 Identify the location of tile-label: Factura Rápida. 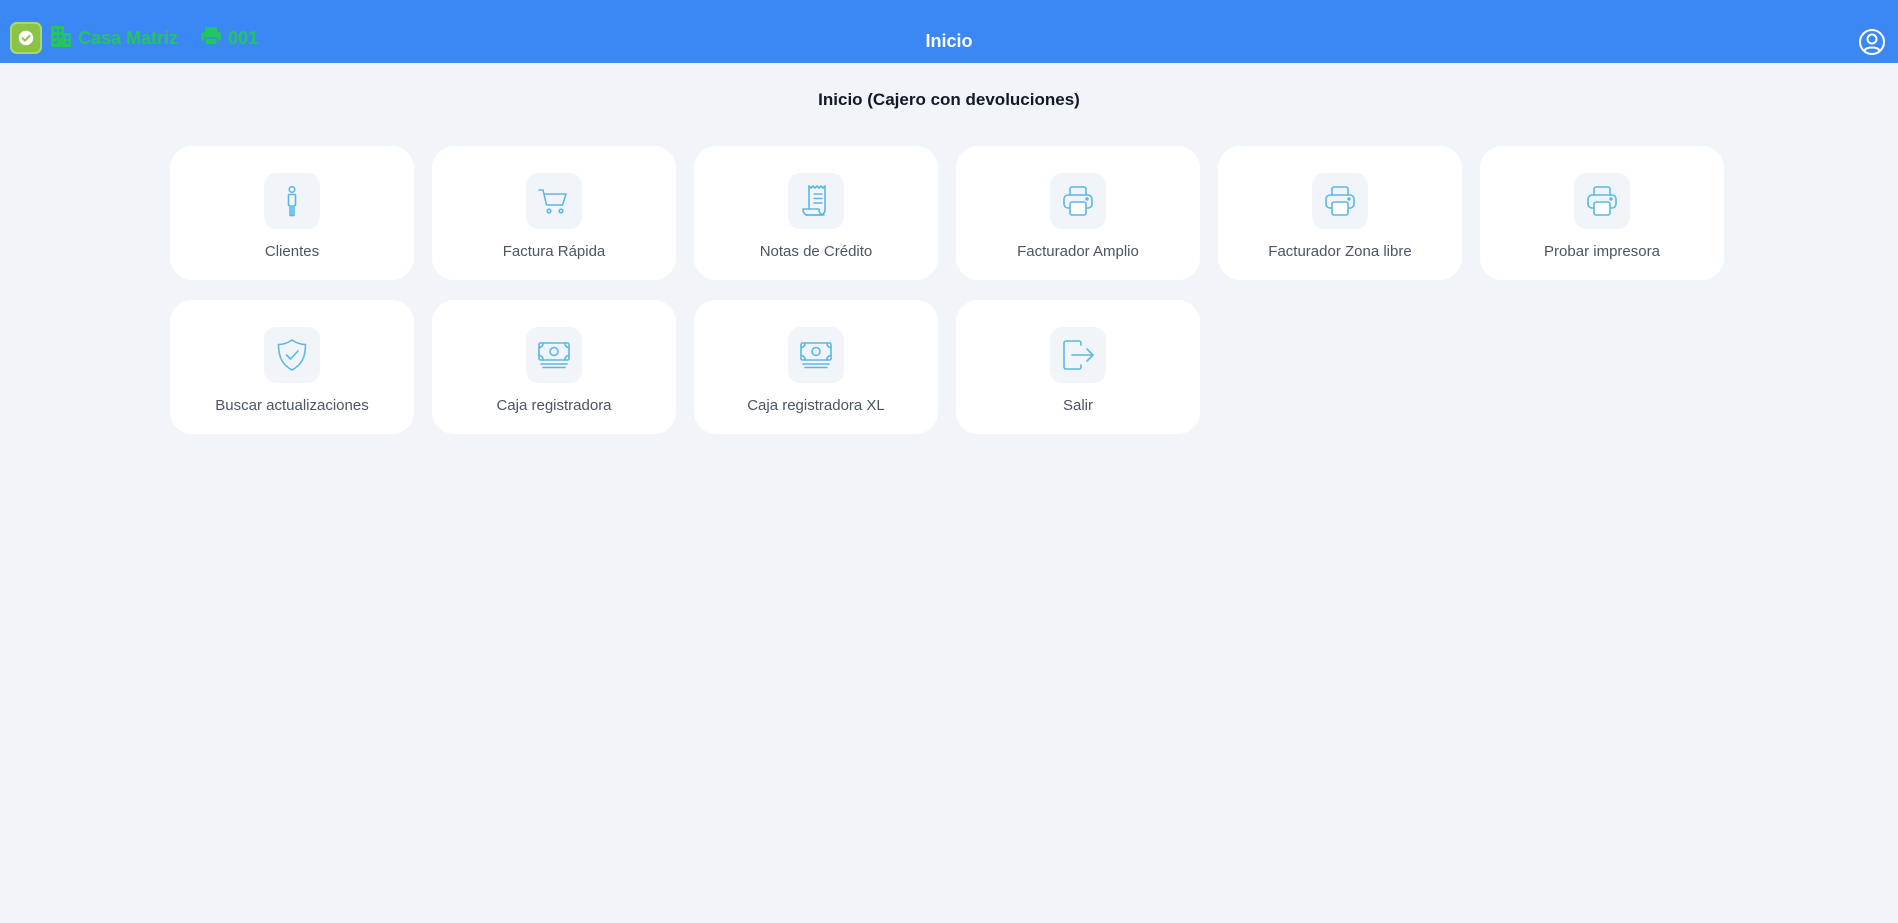
(554, 251).